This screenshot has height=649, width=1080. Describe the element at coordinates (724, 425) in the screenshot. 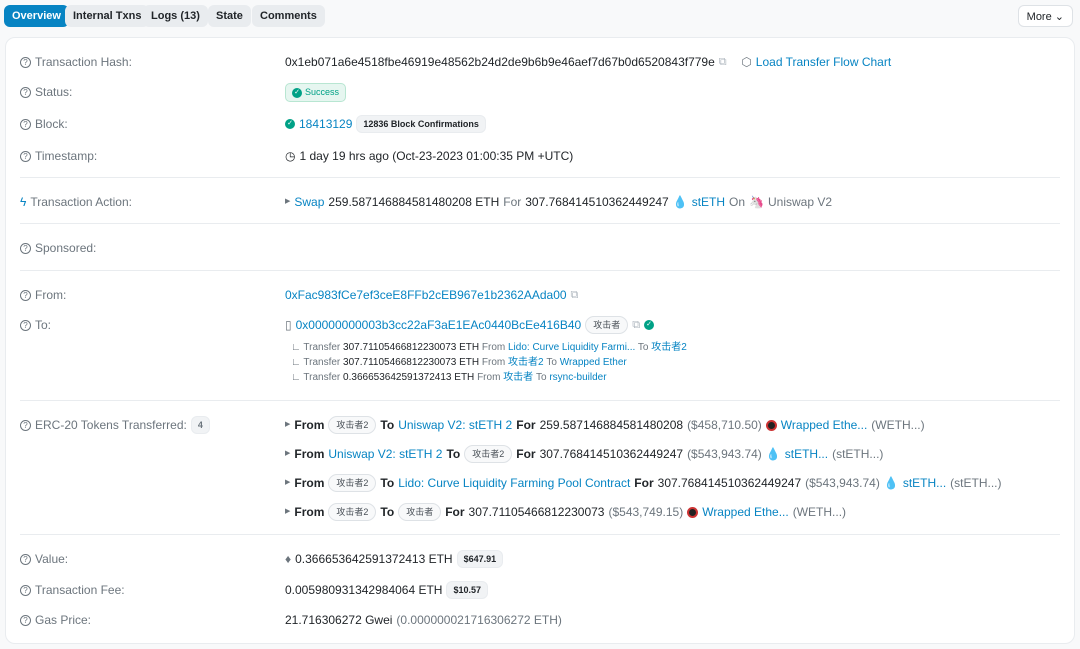

I see `token-usd: ($458,710.50)` at that location.